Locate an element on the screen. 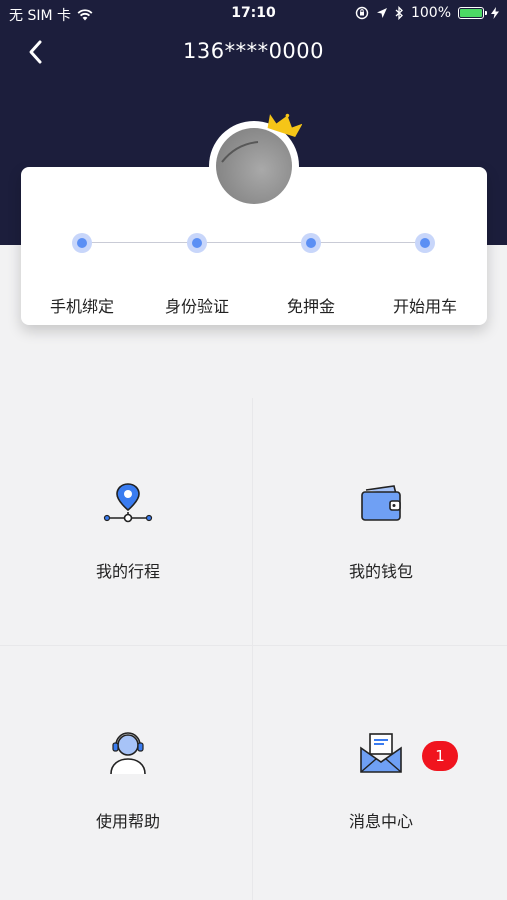 The width and height of the screenshot is (507, 900). menu-item-messages: 消息中心 is located at coordinates (381, 771).